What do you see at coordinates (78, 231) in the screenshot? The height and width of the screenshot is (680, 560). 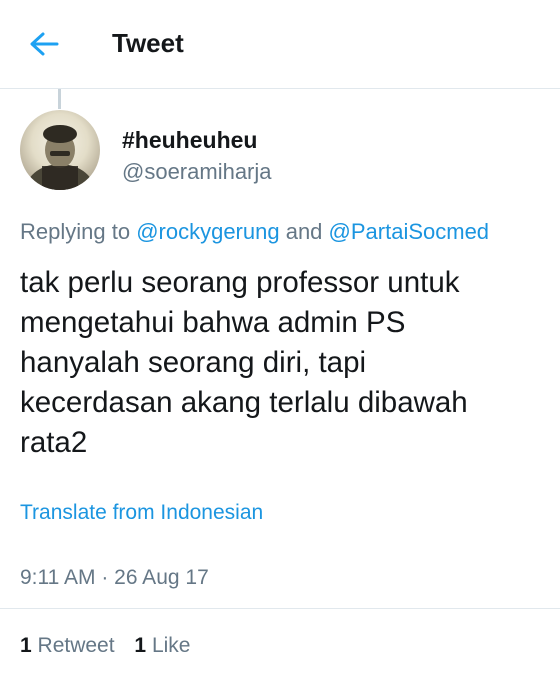 I see `replying-to-prefix: Replying to` at bounding box center [78, 231].